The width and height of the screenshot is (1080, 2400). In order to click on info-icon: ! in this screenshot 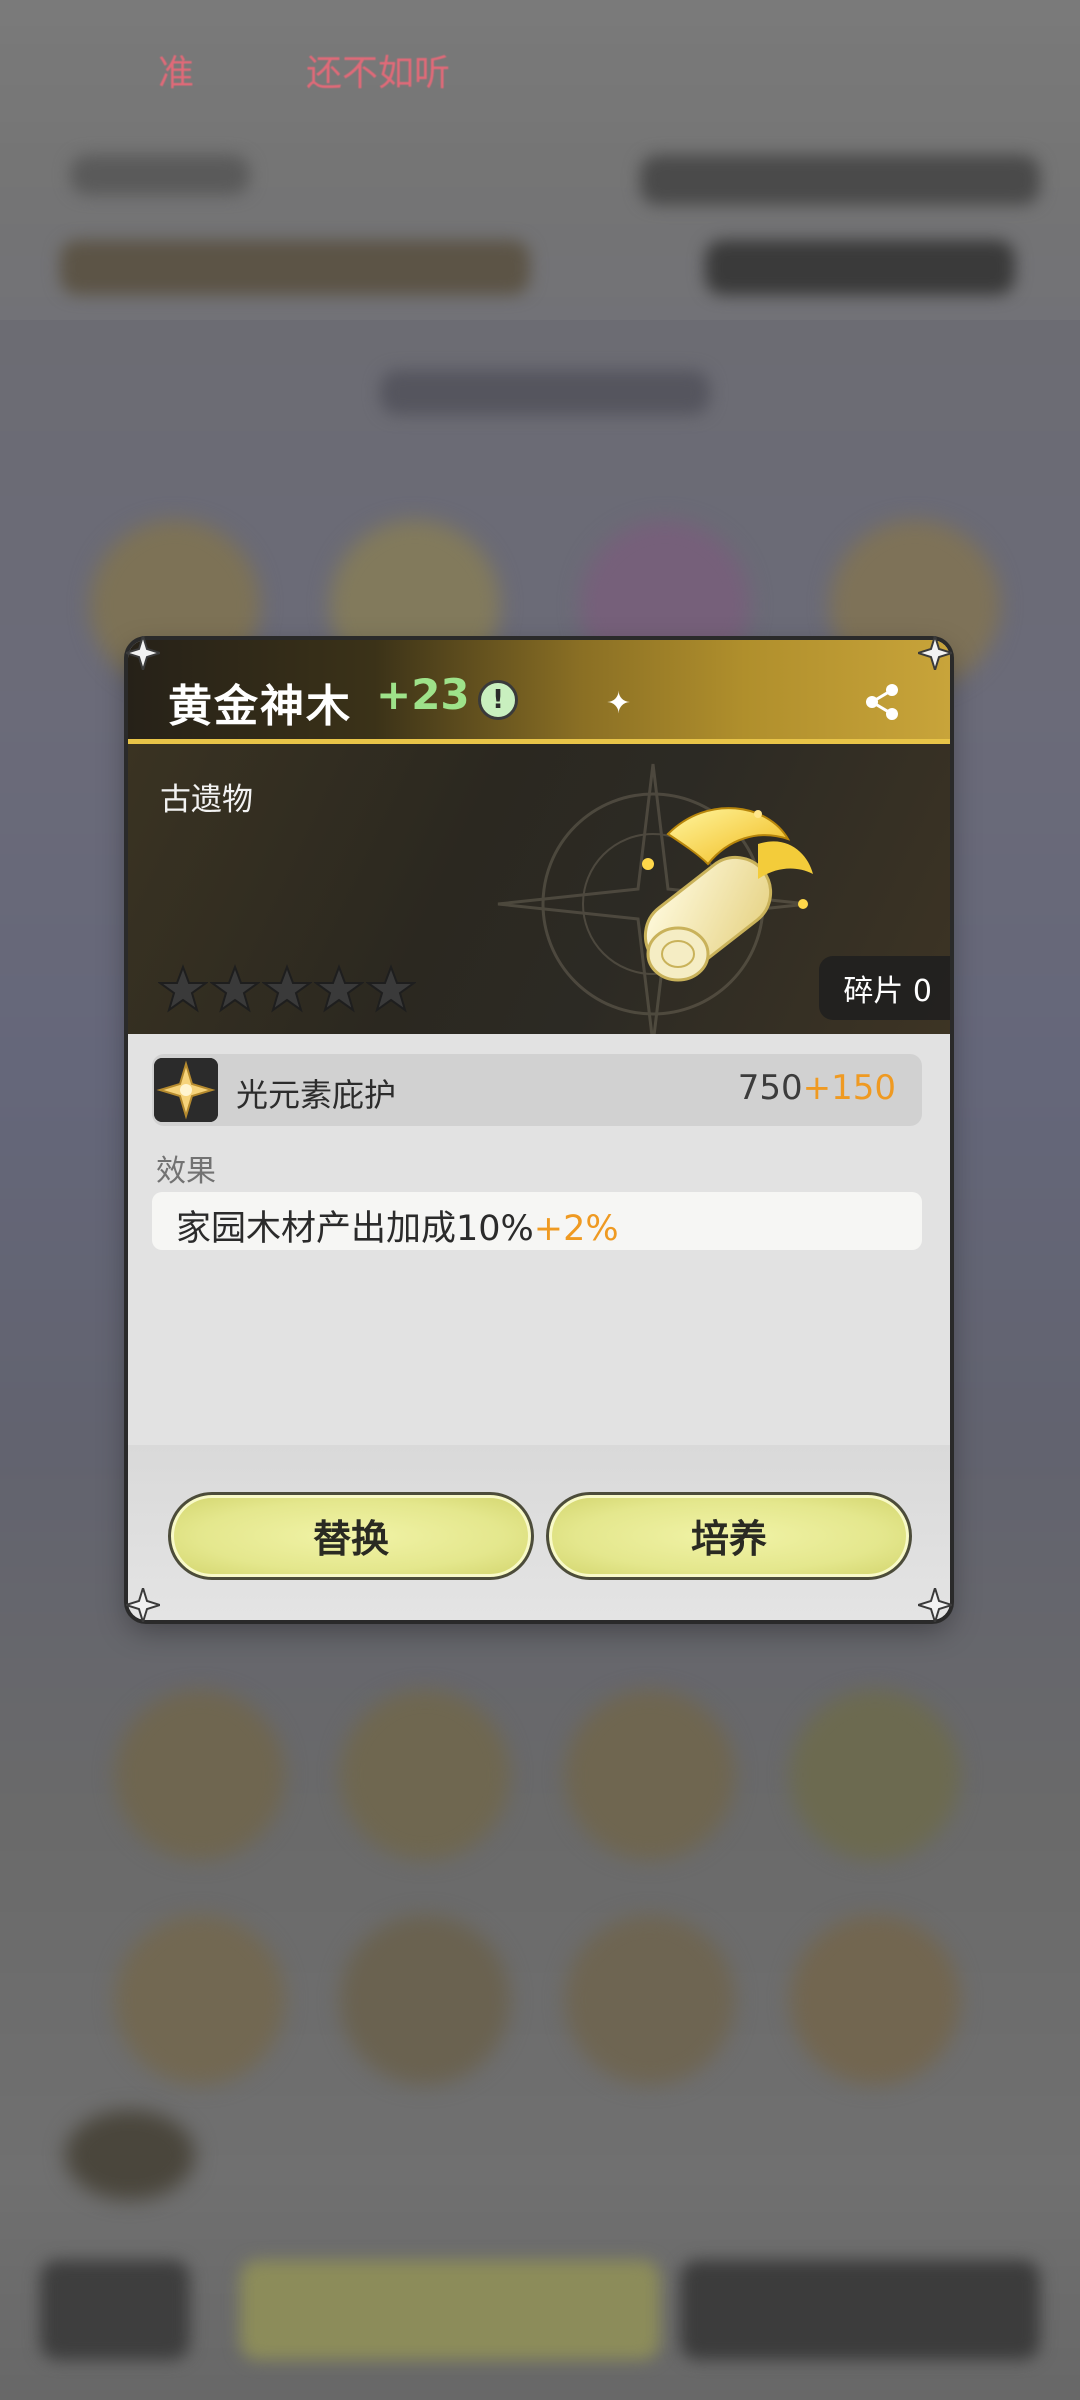, I will do `click(498, 700)`.